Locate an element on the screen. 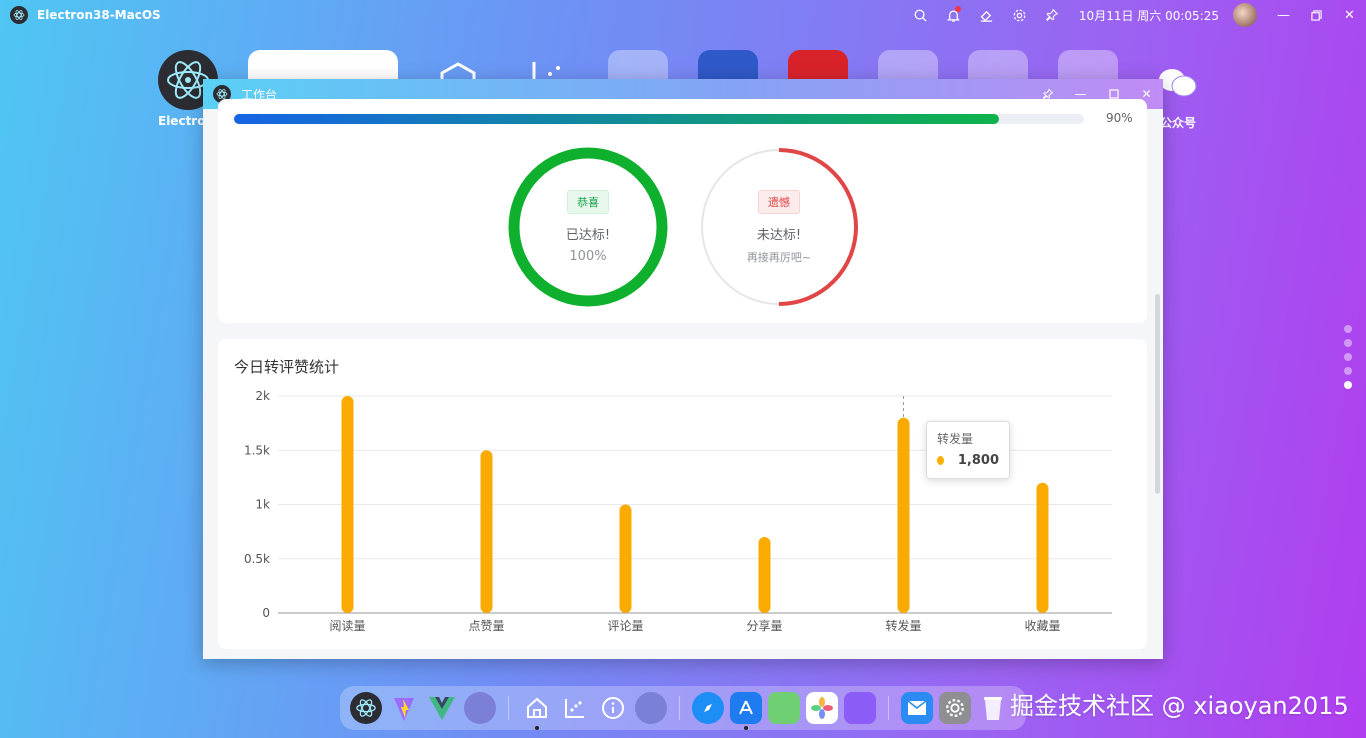  bell-icon is located at coordinates (953, 15).